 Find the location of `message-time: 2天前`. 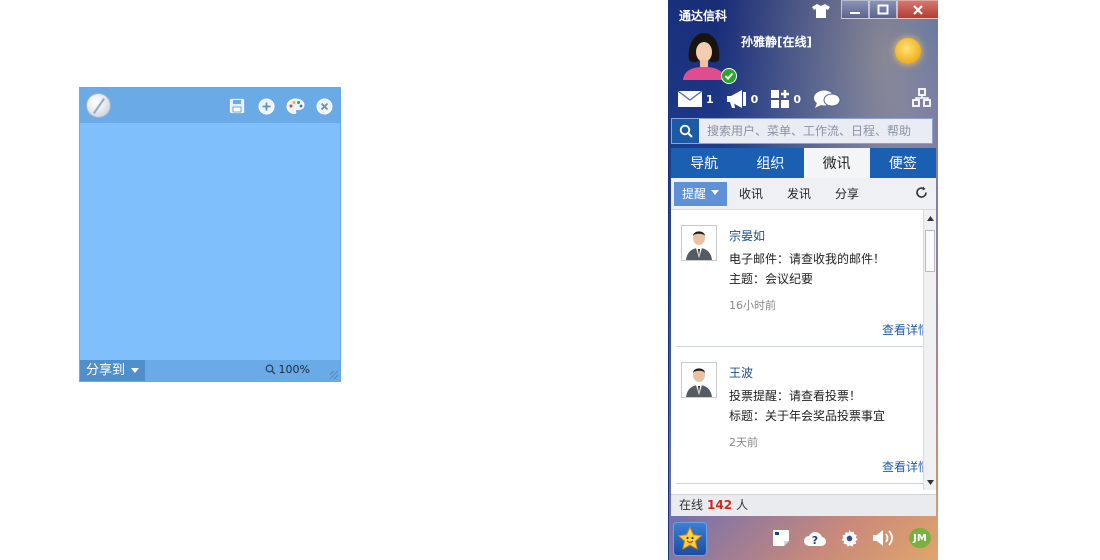

message-time: 2天前 is located at coordinates (743, 442).